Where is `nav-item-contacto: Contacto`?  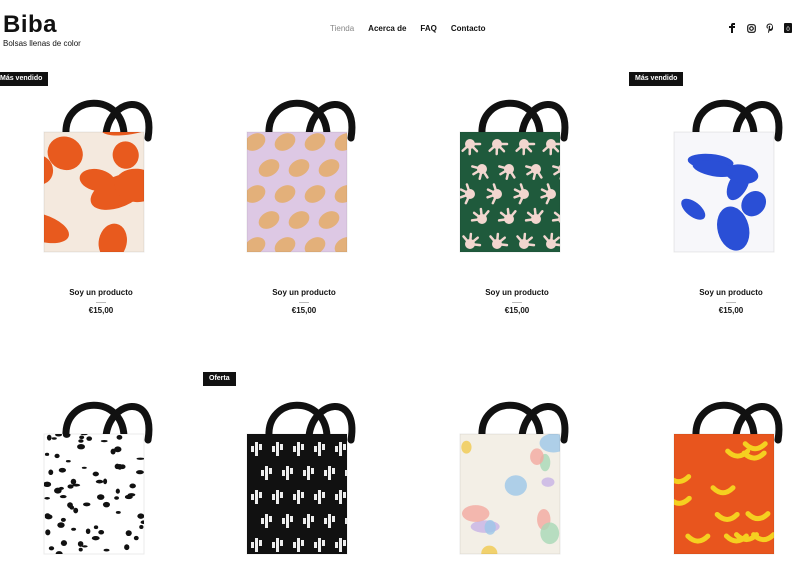
nav-item-contacto: Contacto is located at coordinates (468, 28).